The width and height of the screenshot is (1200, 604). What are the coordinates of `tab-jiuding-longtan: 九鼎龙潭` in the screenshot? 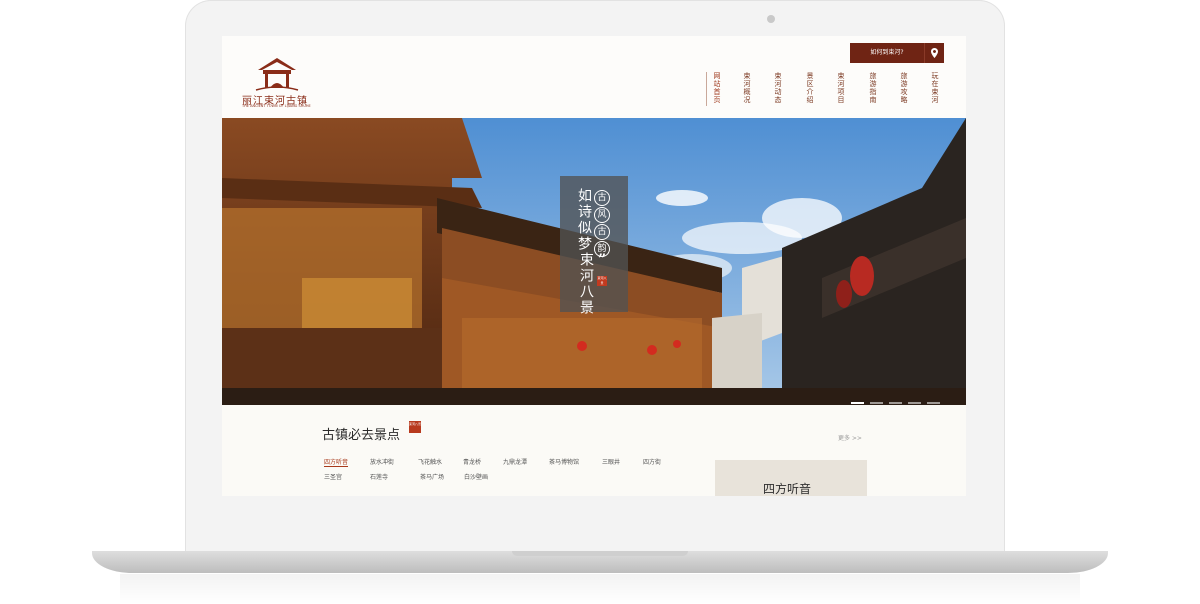 It's located at (515, 461).